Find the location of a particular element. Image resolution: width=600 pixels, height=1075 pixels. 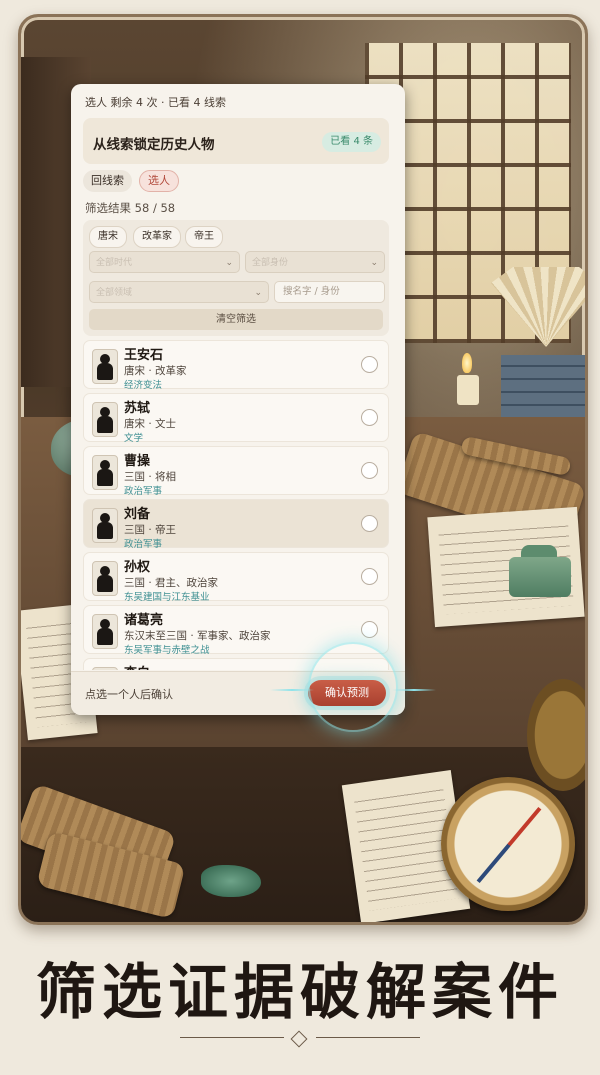

search-input: 搜名字 / 身份 is located at coordinates (329, 292).